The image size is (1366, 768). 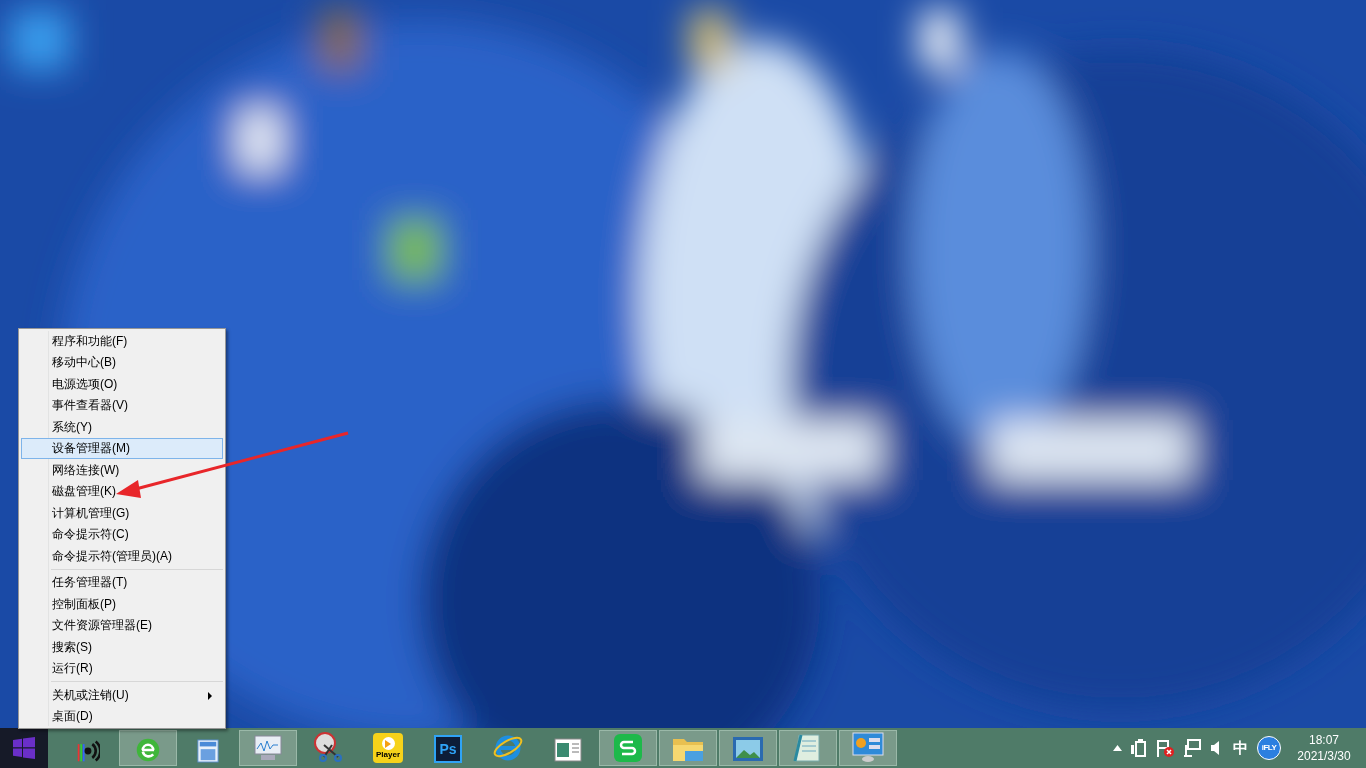 I want to click on menu-item: 磁盘管理(K), so click(x=122, y=491).